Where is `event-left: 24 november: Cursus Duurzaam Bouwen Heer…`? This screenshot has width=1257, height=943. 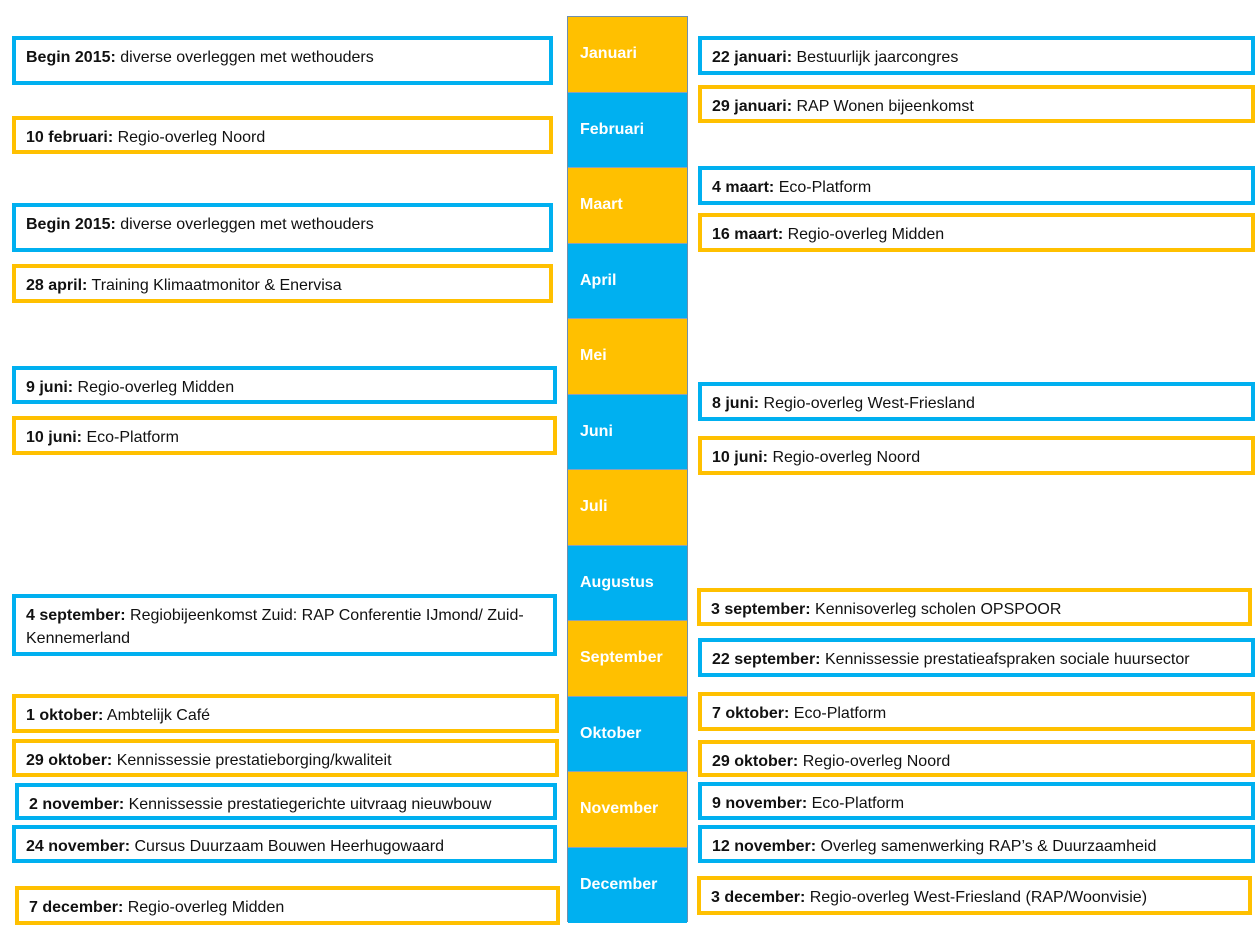
event-left: 24 november: Cursus Duurzaam Bouwen Heer… is located at coordinates (284, 844).